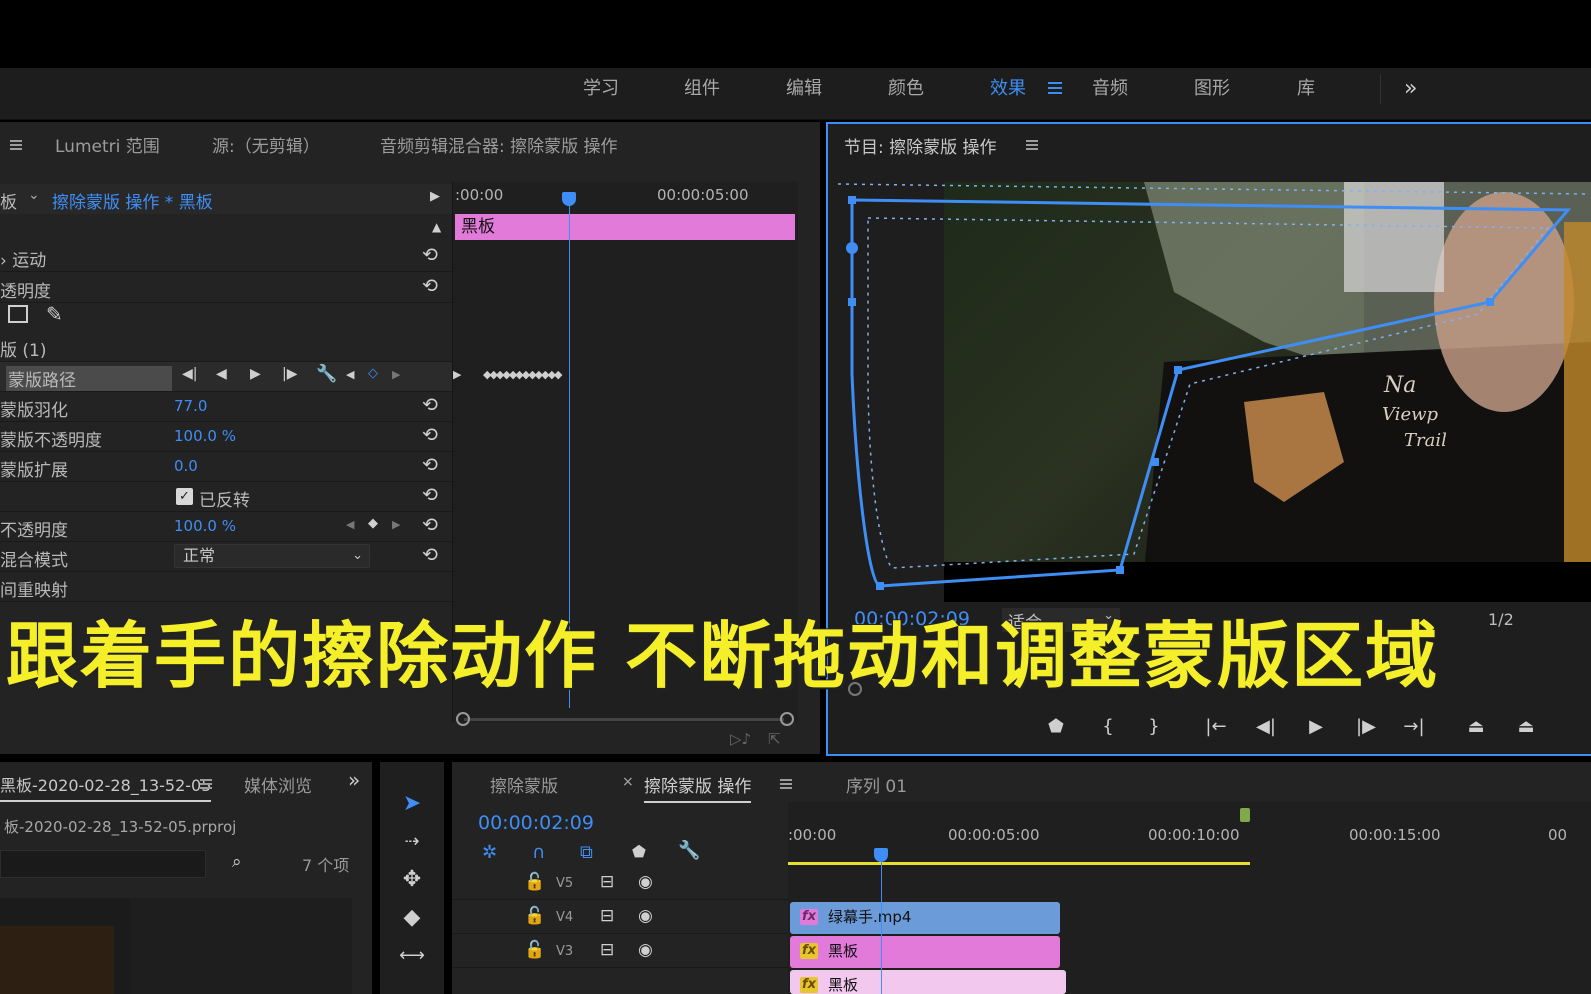  What do you see at coordinates (1306, 94) in the screenshot?
I see `workspace-tab-libraries: 库` at bounding box center [1306, 94].